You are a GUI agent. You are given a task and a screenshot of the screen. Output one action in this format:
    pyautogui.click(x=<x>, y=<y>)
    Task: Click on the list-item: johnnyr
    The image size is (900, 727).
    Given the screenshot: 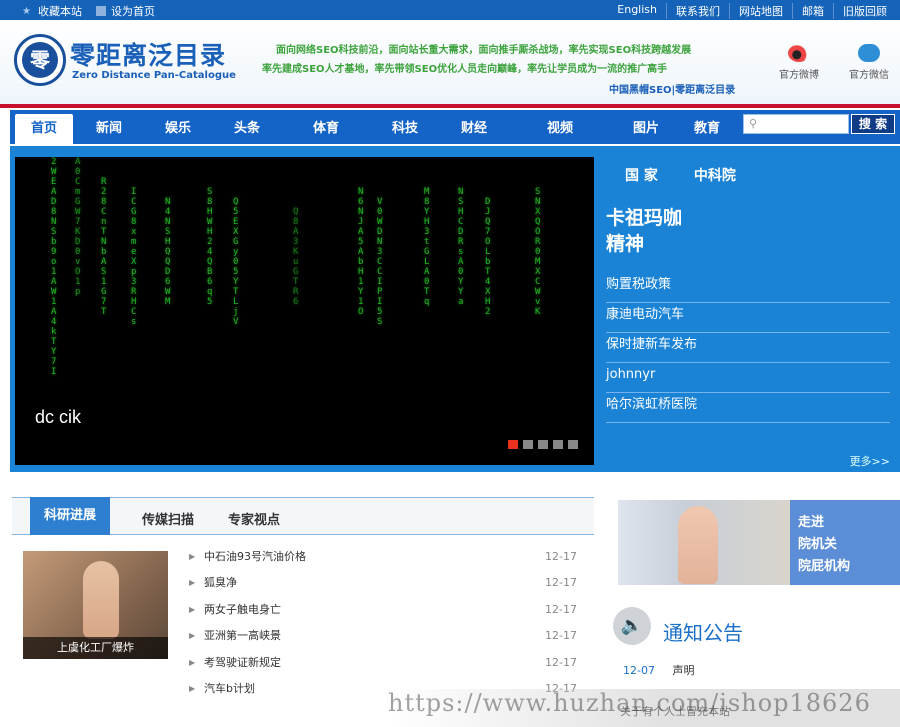 What is the action you would take?
    pyautogui.click(x=748, y=378)
    